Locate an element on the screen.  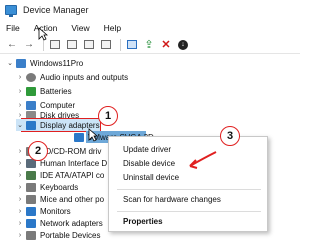
tree-item-ide-ata: › IDE ATA/ATAPI co is located at coordinates (60, 175).